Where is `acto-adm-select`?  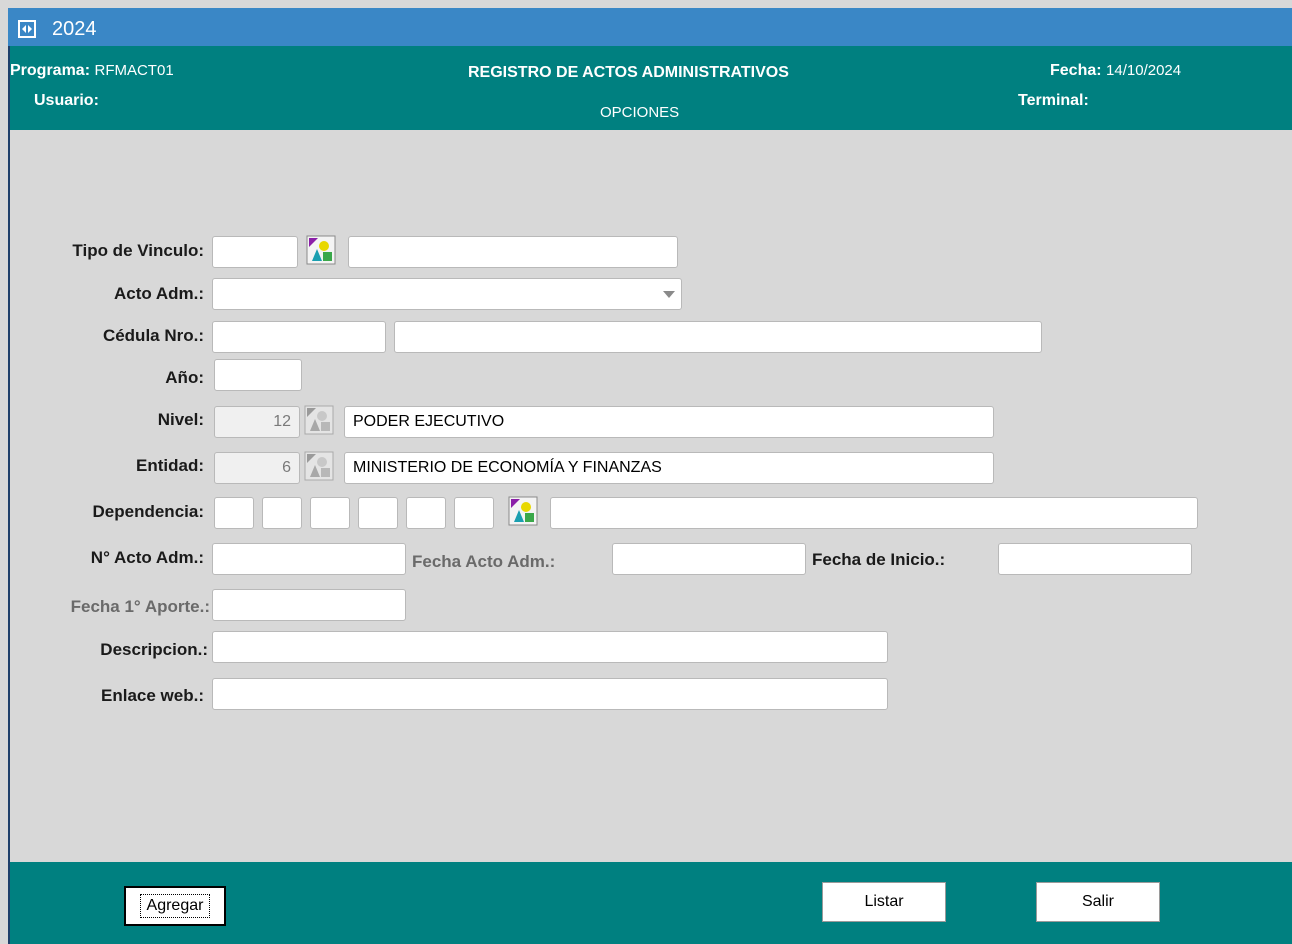
acto-adm-select is located at coordinates (447, 294).